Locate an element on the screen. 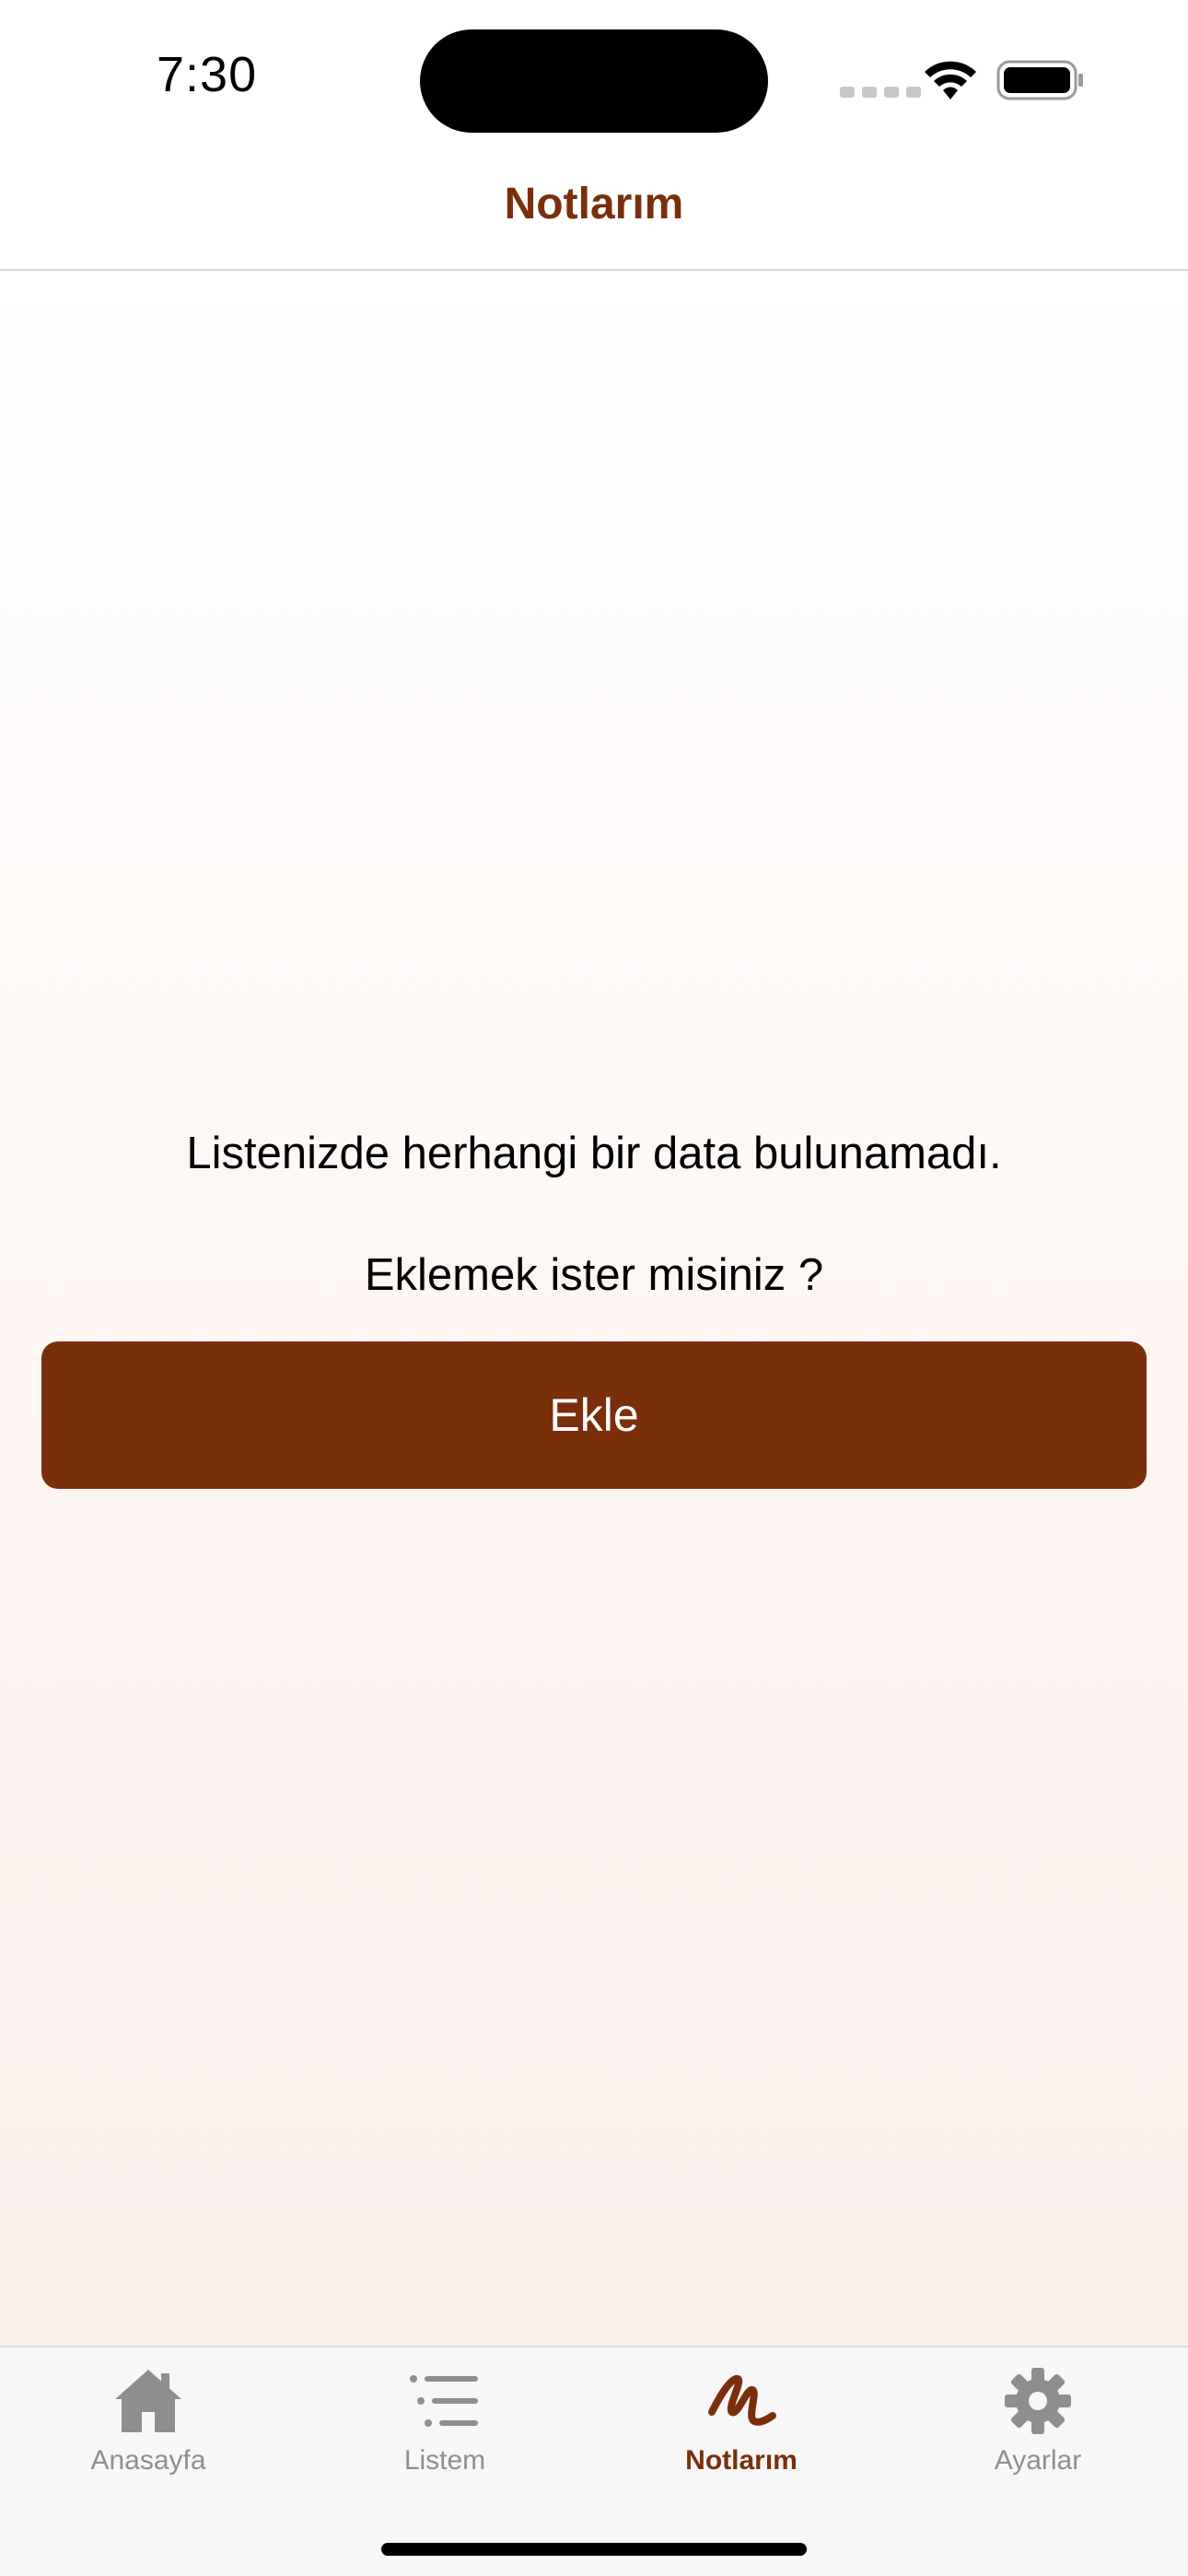 Image resolution: width=1188 pixels, height=2576 pixels. page-title: Notlarım is located at coordinates (594, 204).